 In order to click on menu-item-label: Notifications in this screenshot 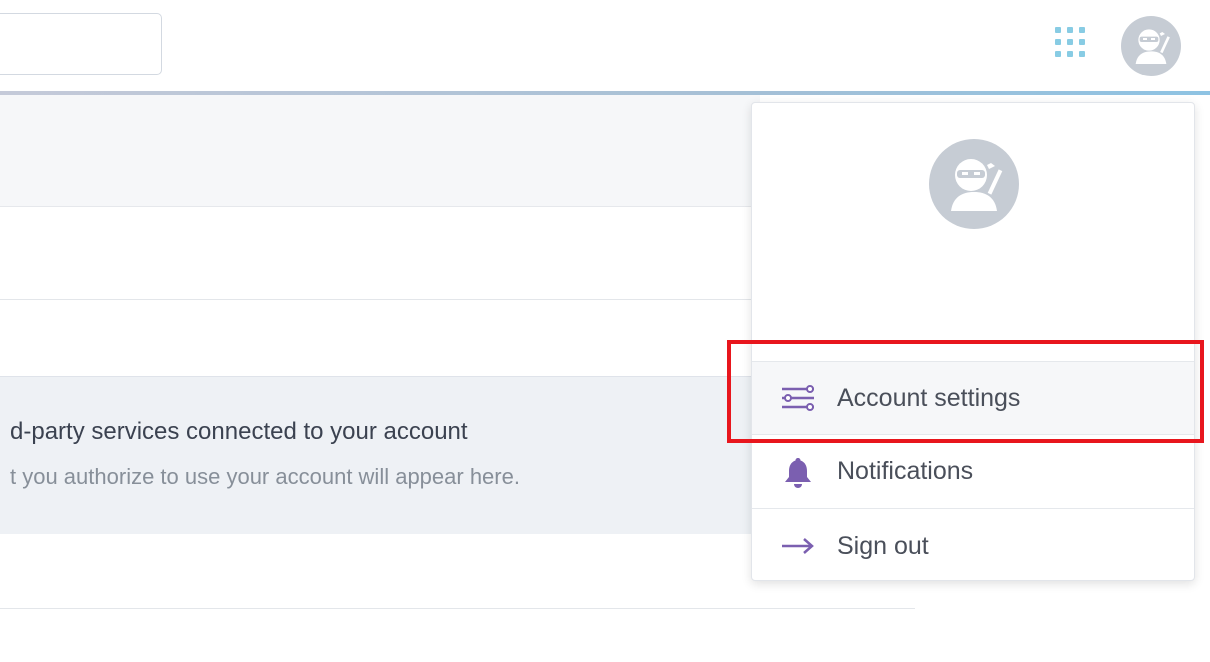, I will do `click(905, 471)`.